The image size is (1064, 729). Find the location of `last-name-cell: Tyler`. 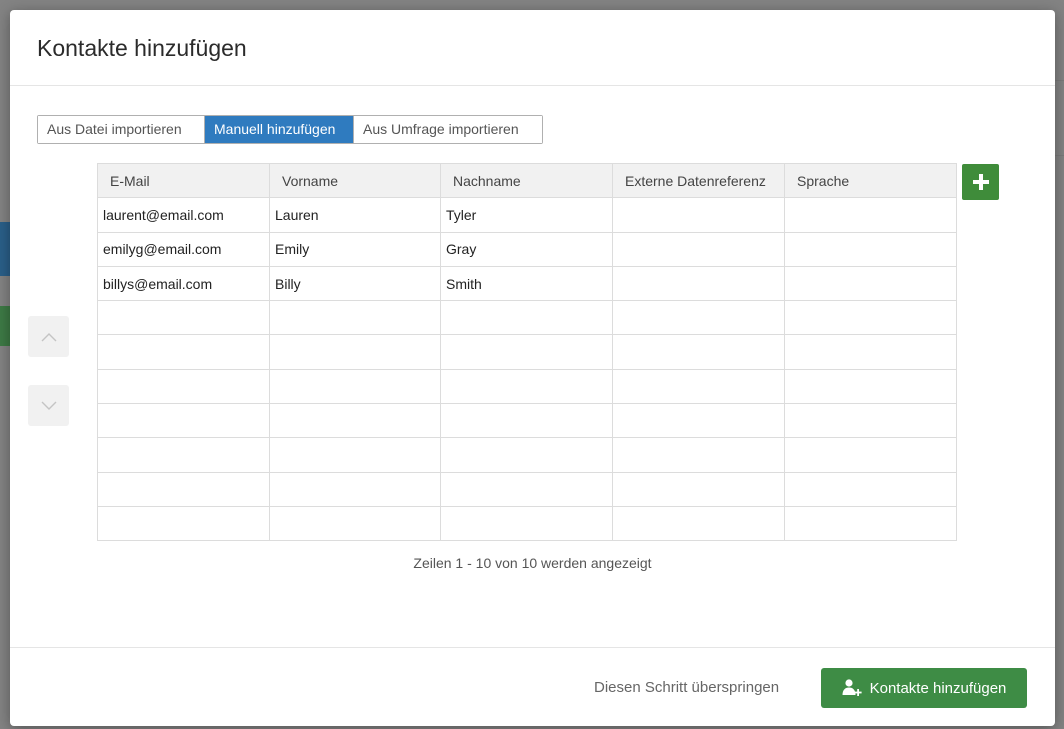

last-name-cell: Tyler is located at coordinates (526, 215).